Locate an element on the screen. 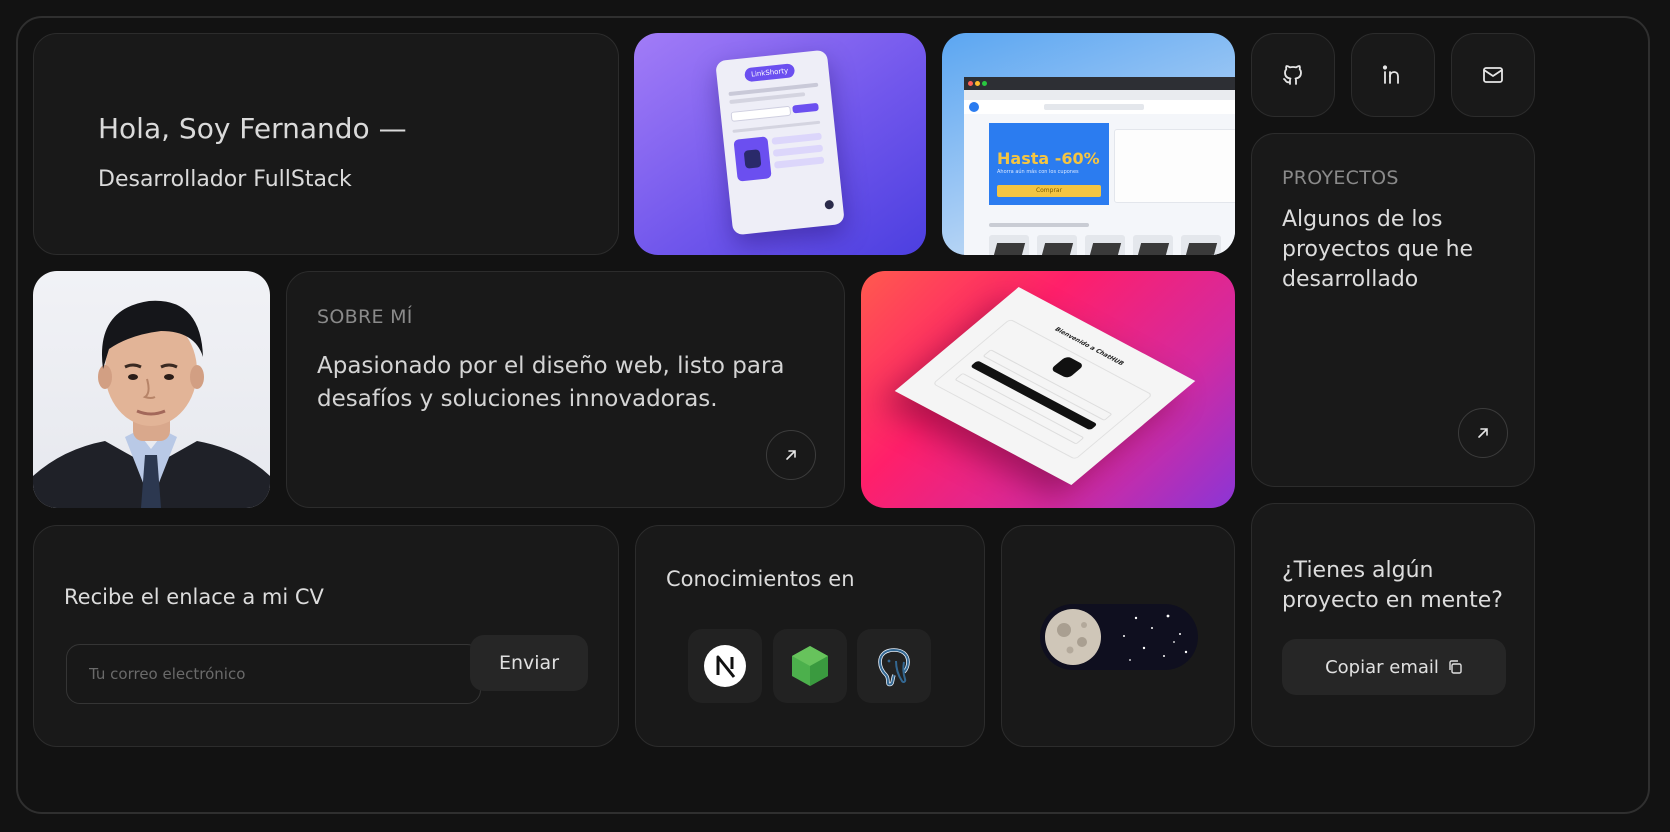 The height and width of the screenshot is (832, 1670). copy-icon is located at coordinates (1455, 667).